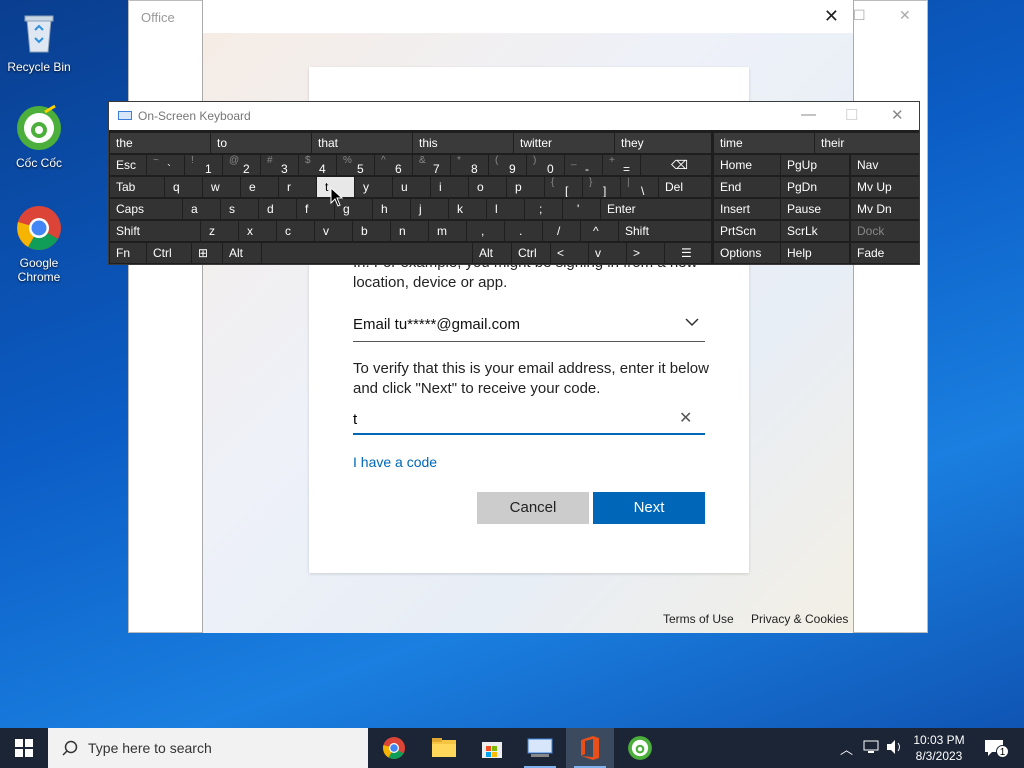 The width and height of the screenshot is (1024, 768). I want to click on key-9: (9, so click(507, 165).